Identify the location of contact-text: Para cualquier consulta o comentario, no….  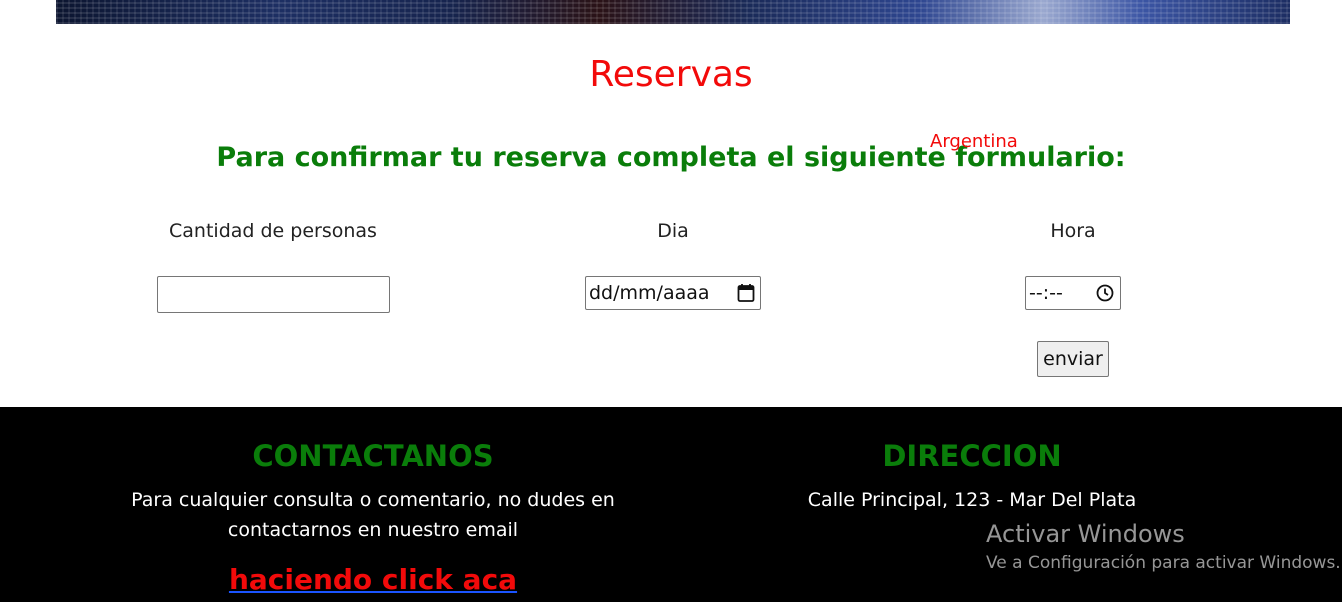
(373, 515).